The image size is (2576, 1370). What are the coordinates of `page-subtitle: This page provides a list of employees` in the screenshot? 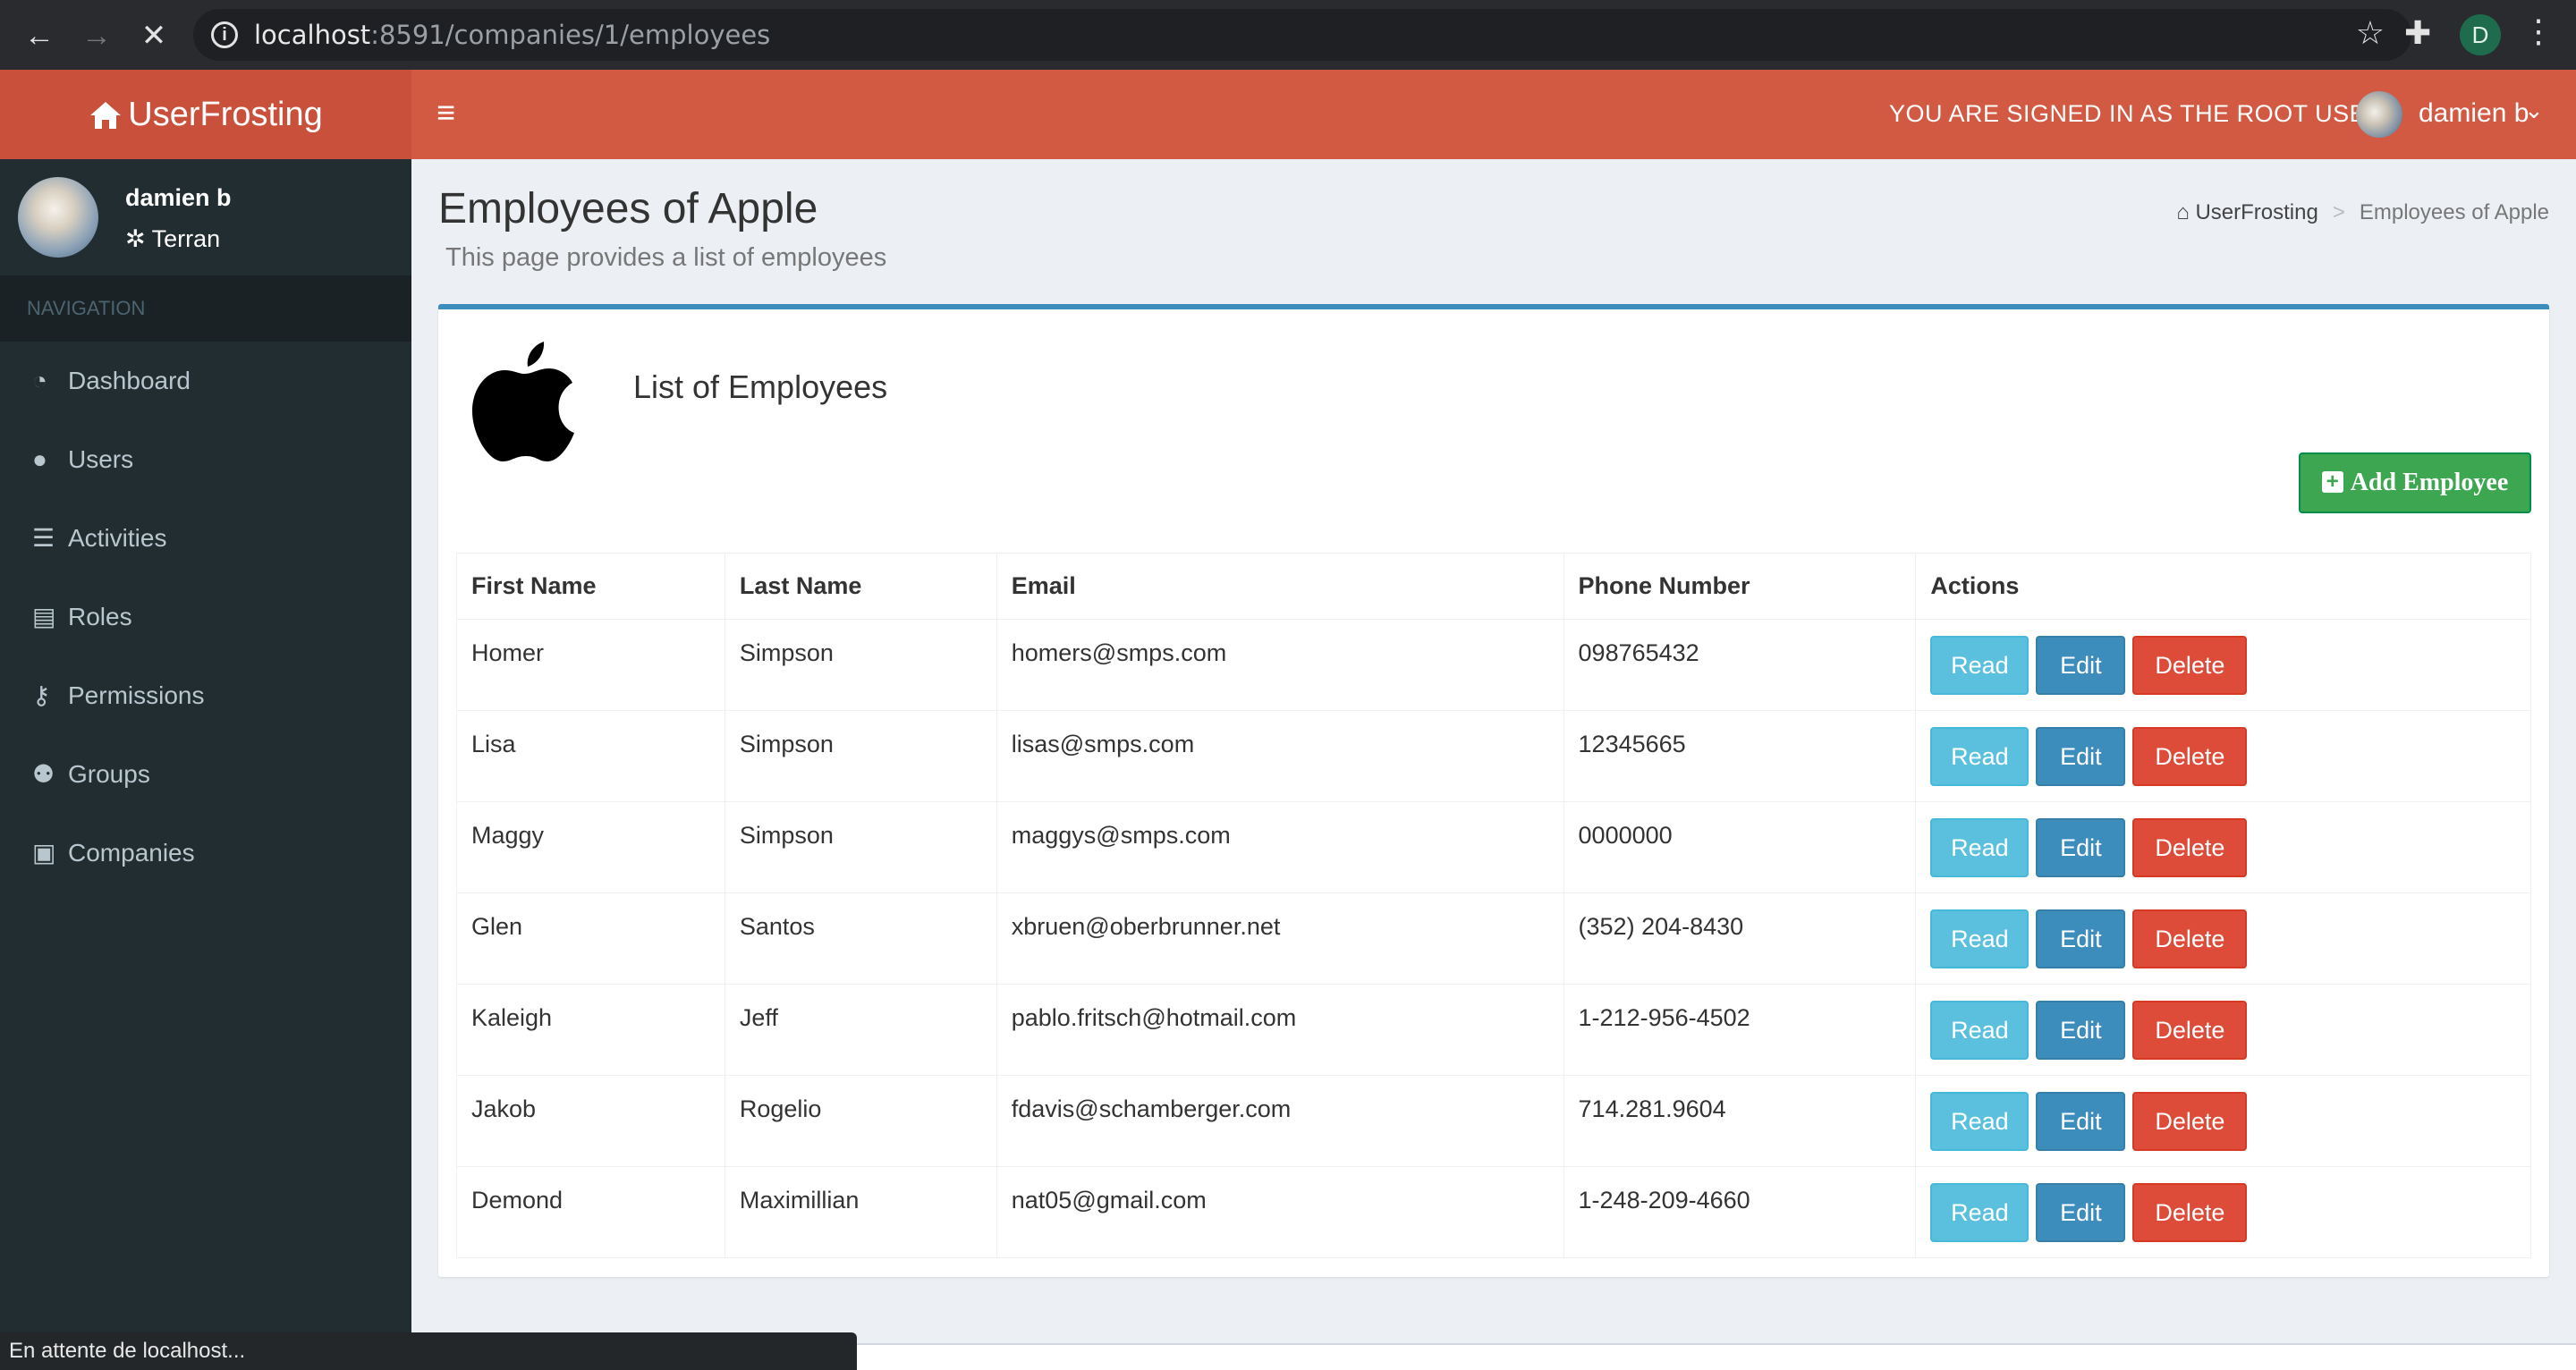 It's located at (666, 257).